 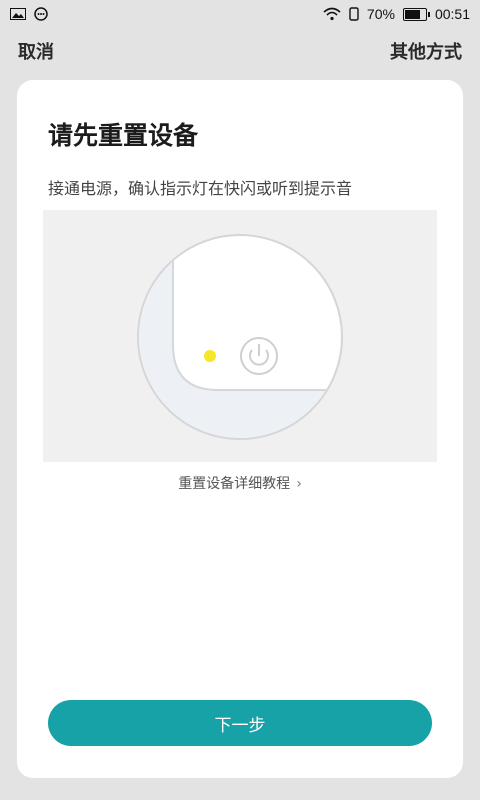 I want to click on cancel-button: 取消, so click(x=36, y=51).